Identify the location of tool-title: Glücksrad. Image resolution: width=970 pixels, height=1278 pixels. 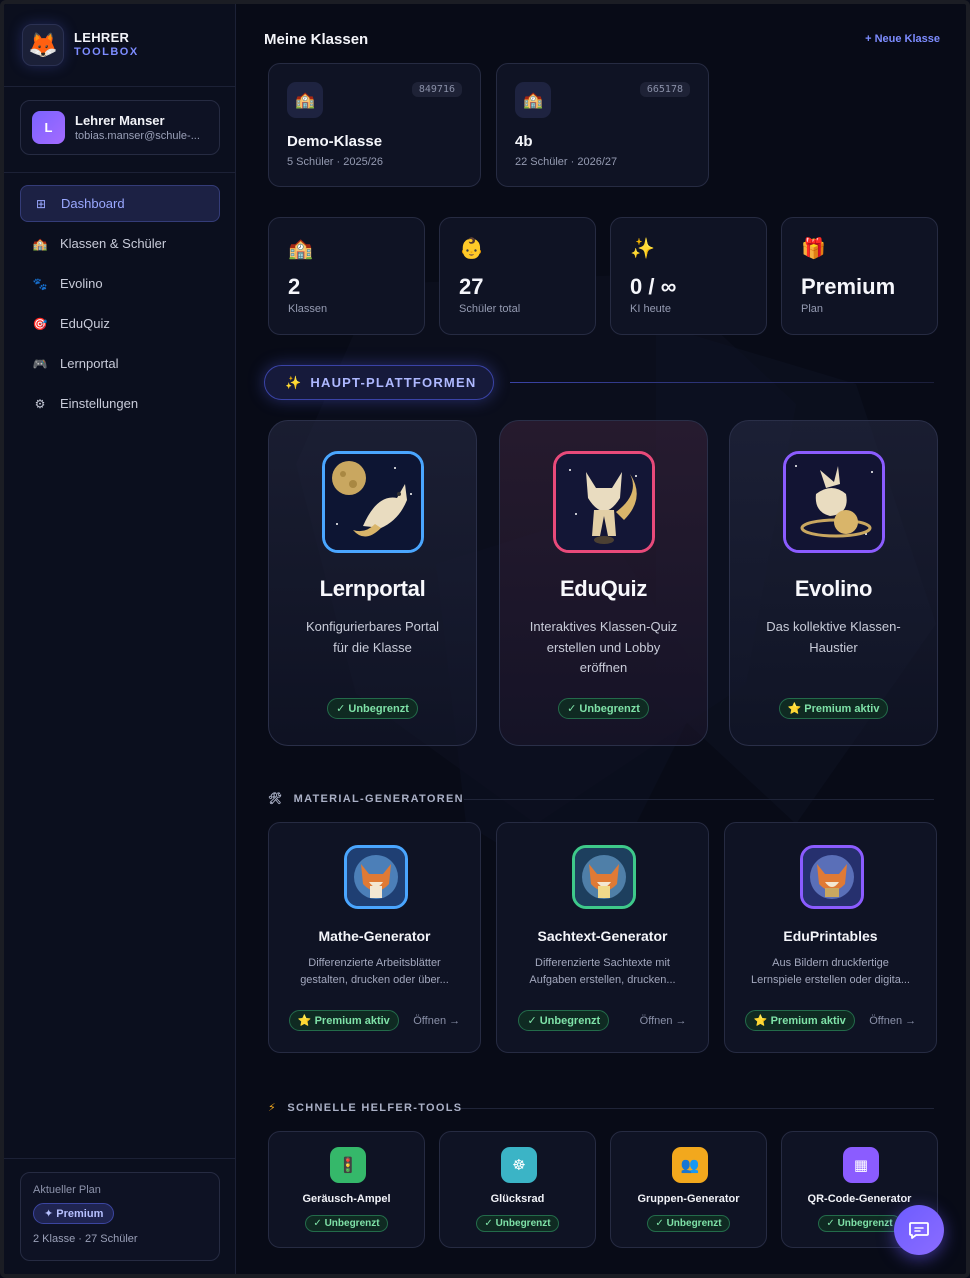
(517, 1199).